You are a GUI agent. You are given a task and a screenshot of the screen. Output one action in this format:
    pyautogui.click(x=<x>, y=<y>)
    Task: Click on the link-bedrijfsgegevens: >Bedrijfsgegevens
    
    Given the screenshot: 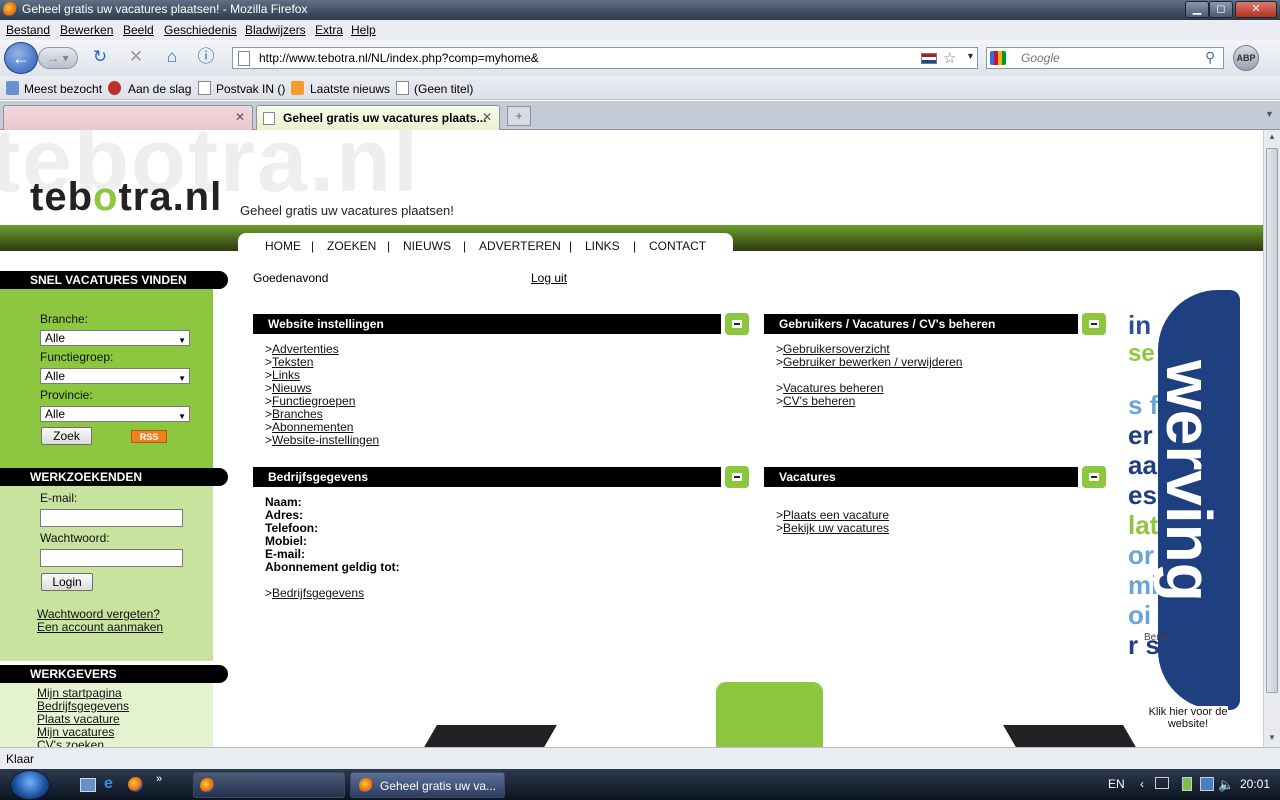 What is the action you would take?
    pyautogui.click(x=314, y=593)
    